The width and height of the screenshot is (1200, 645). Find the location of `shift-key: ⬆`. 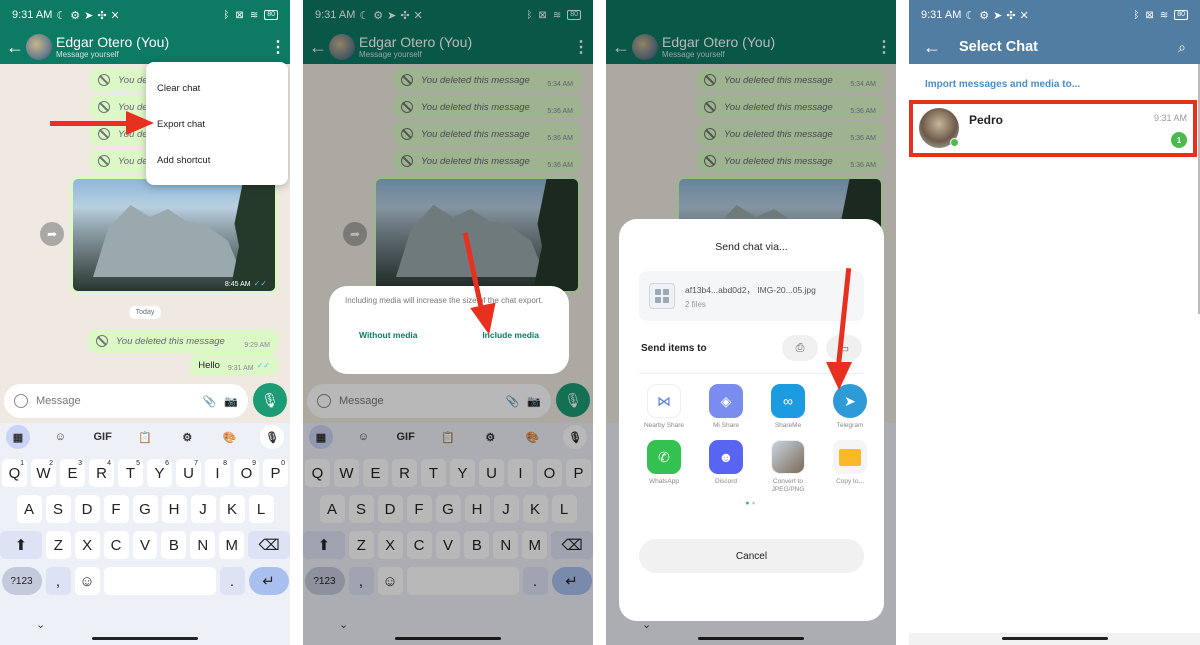

shift-key: ⬆ is located at coordinates (21, 545).